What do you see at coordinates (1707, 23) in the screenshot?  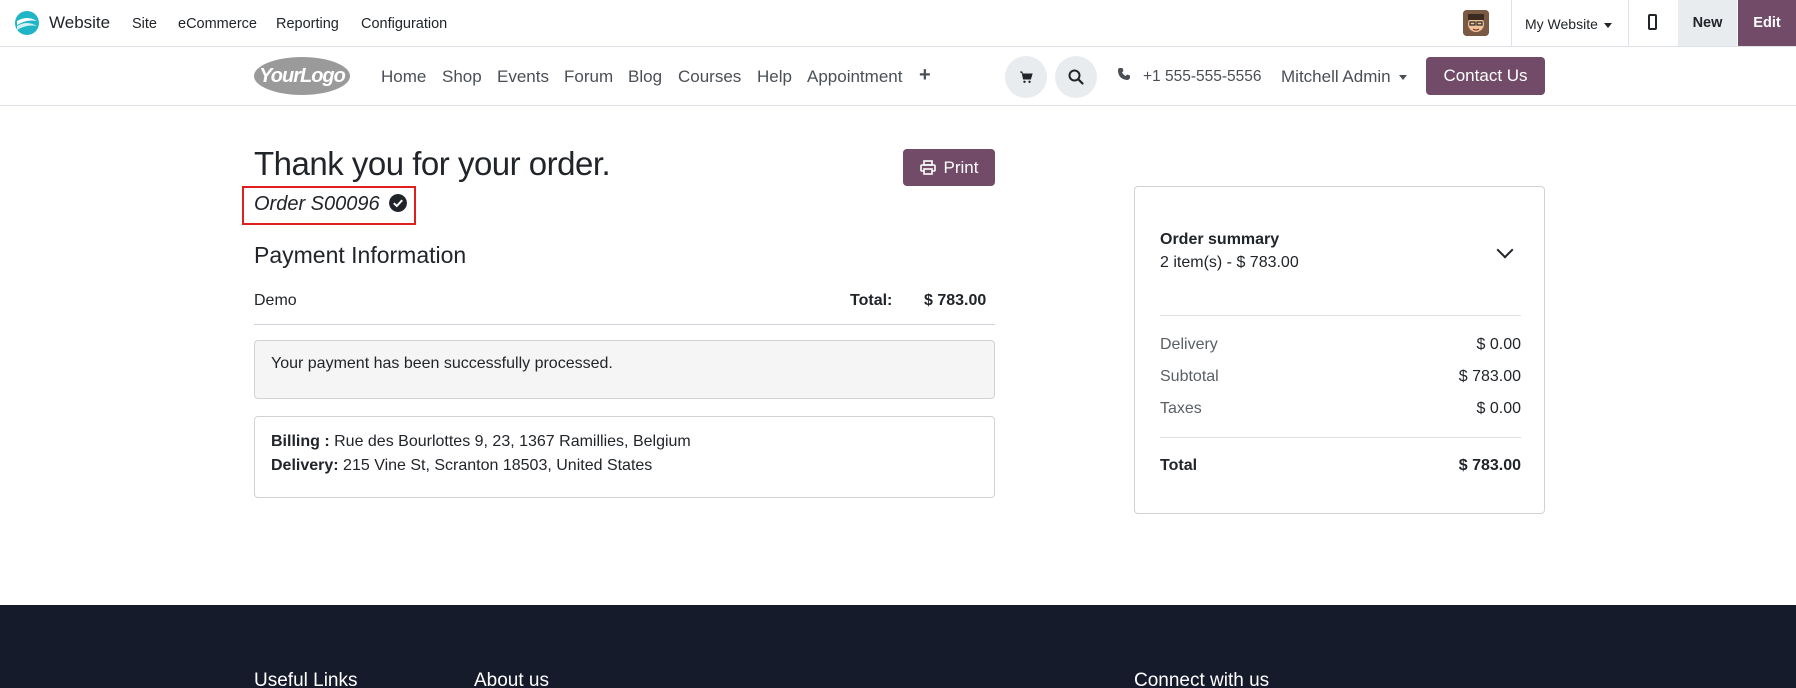 I see `new-button: New` at bounding box center [1707, 23].